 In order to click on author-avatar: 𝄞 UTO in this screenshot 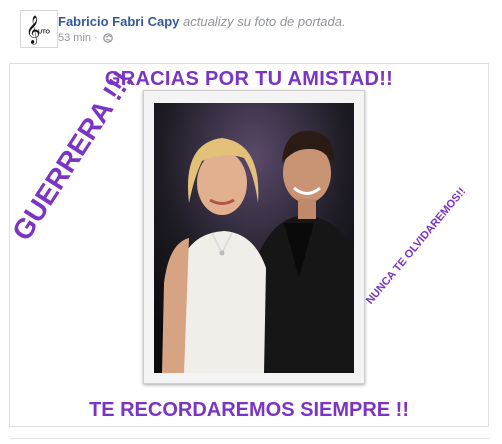, I will do `click(39, 29)`.